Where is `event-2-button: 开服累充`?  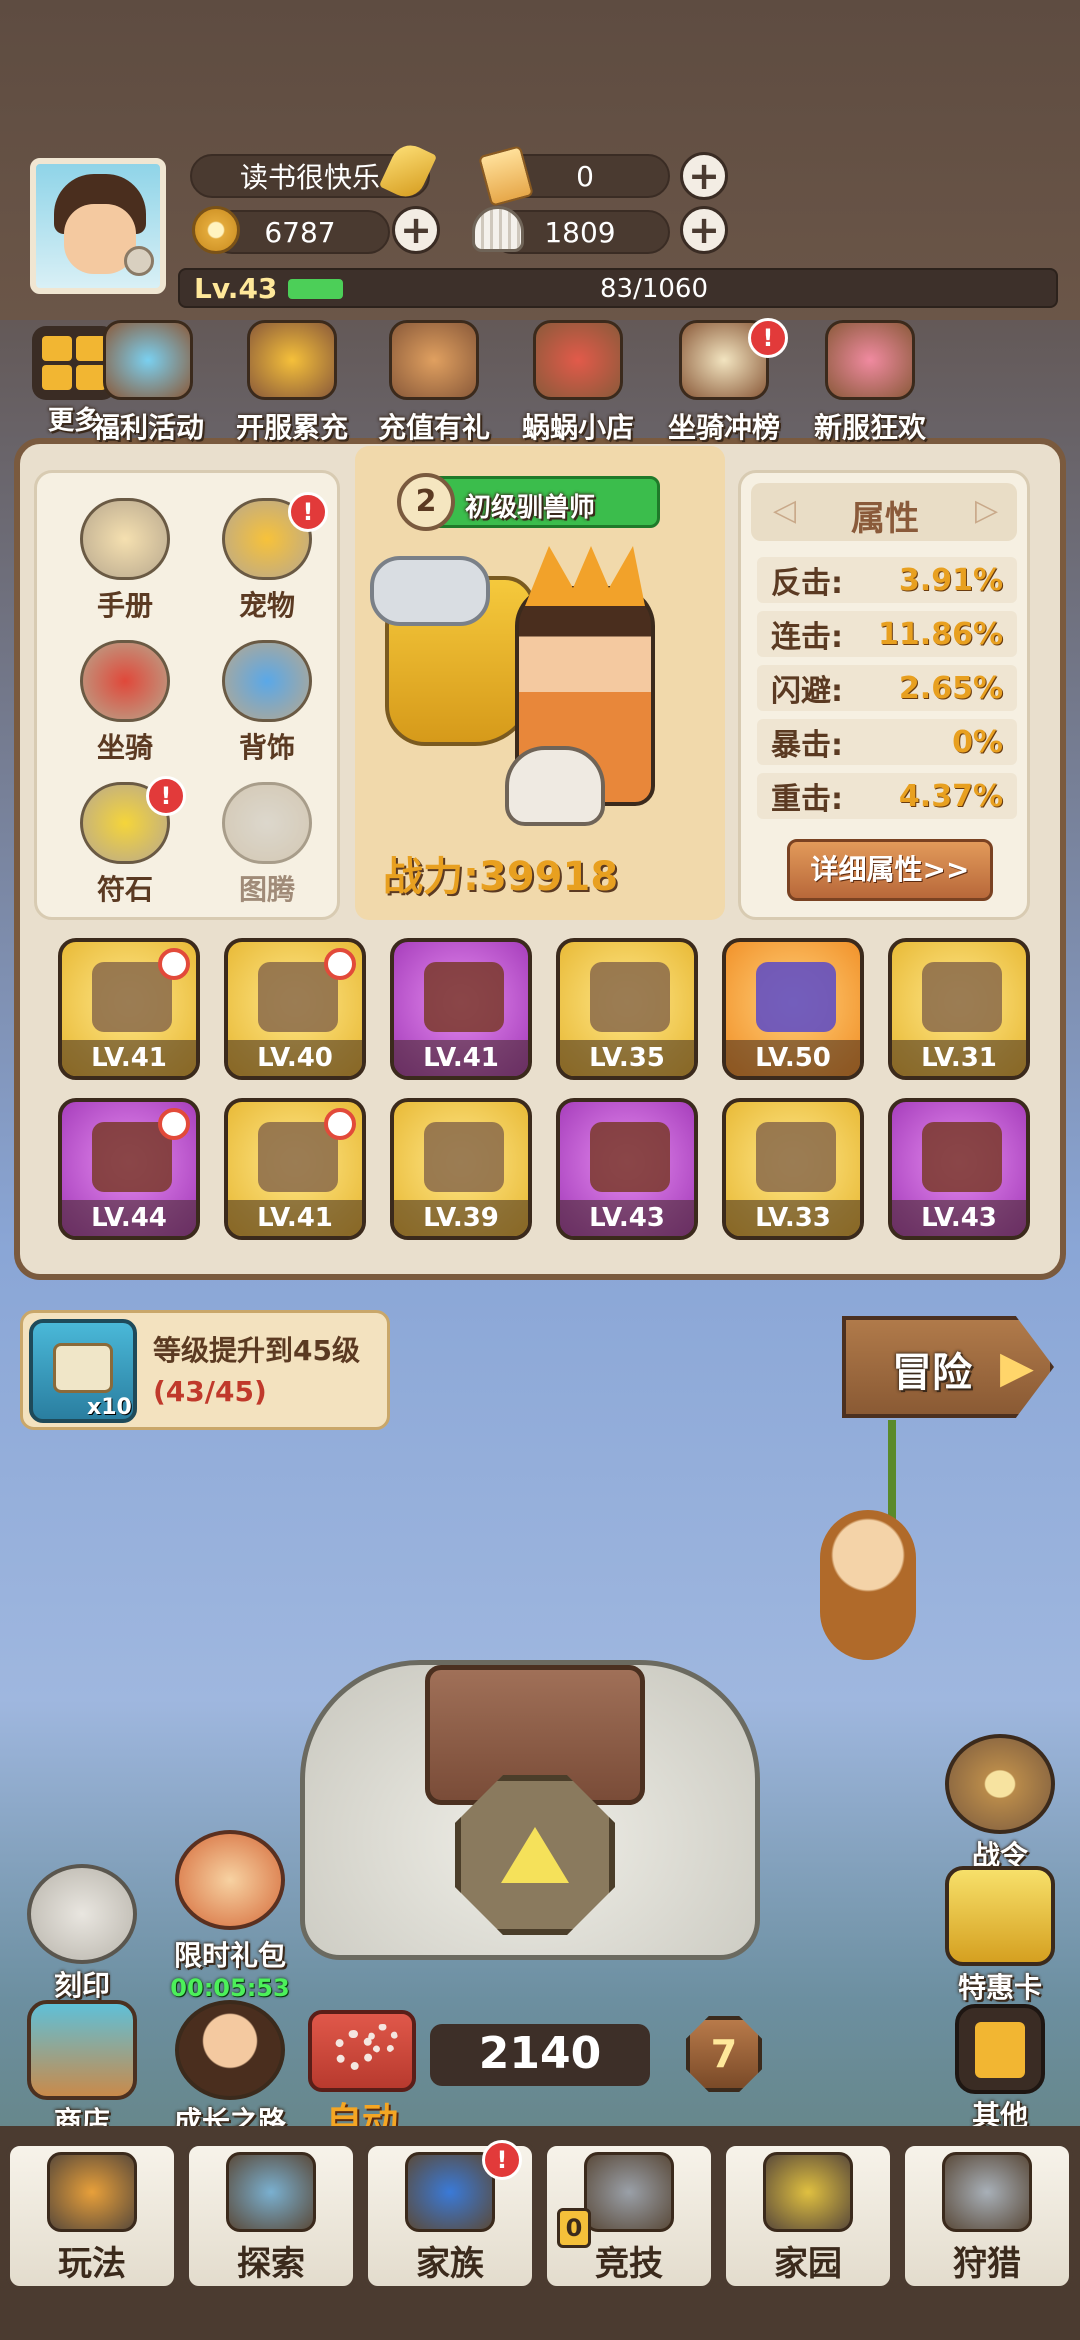 event-2-button: 开服累充 is located at coordinates (292, 382).